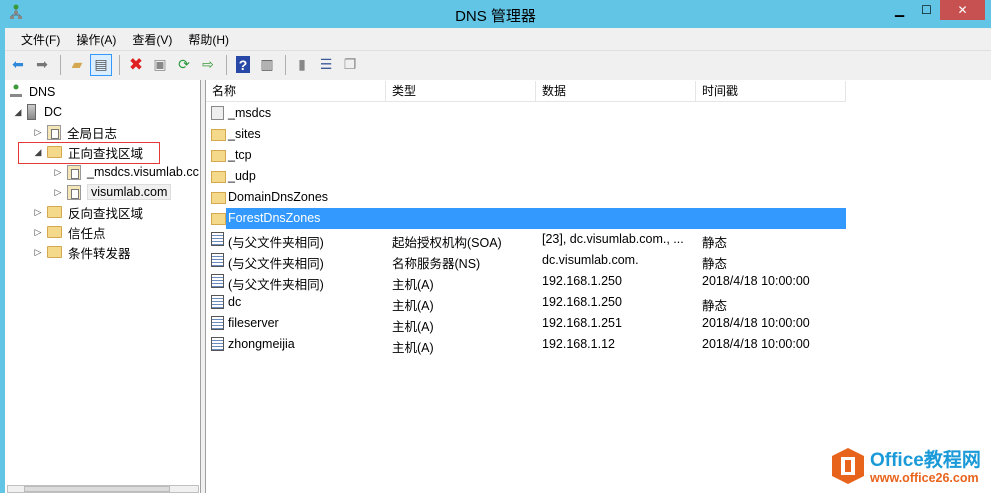 This screenshot has height=493, width=991. I want to click on watermark-brand: Office教程网, so click(925, 459).